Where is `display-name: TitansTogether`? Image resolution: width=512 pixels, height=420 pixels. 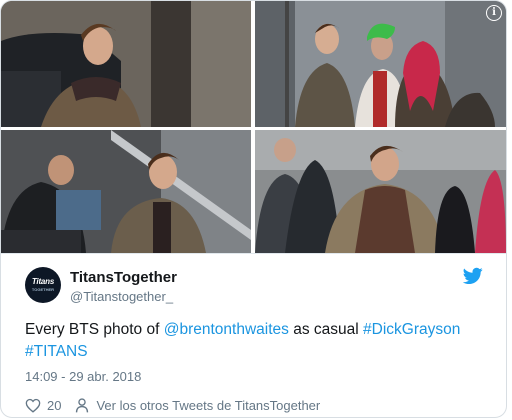
display-name: TitansTogether is located at coordinates (123, 277).